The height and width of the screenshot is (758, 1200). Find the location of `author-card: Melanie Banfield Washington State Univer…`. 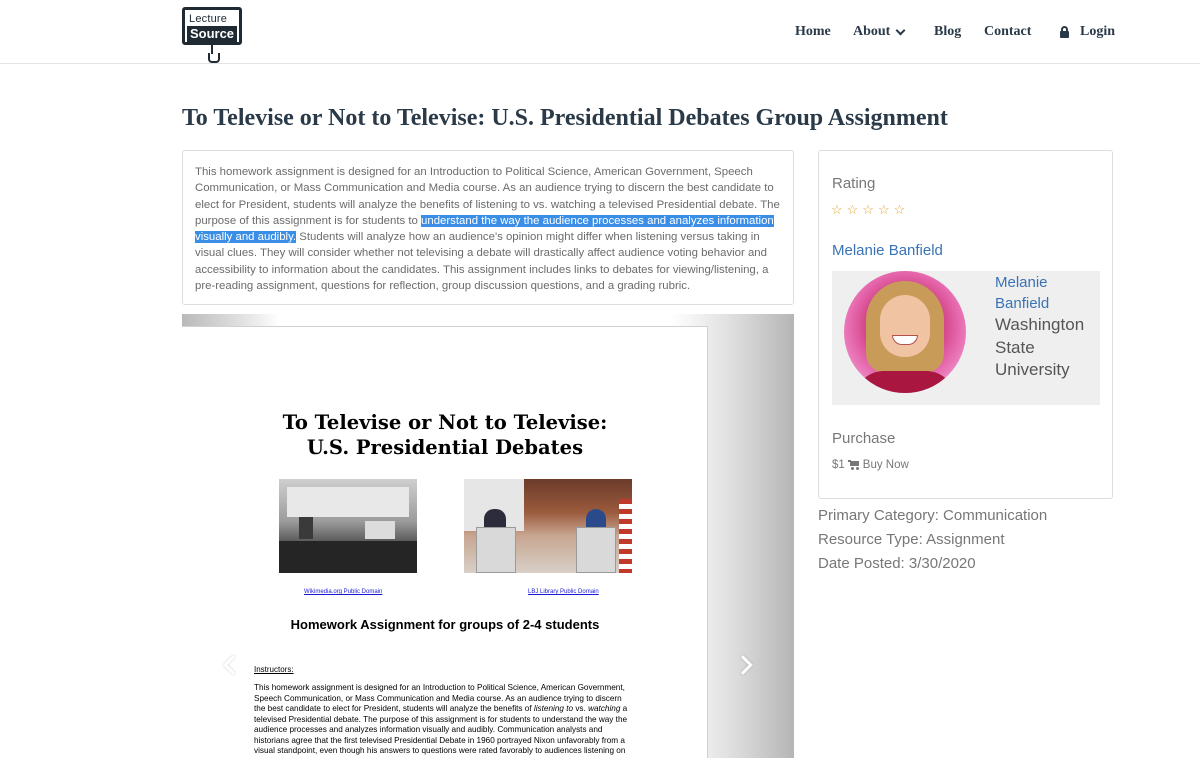

author-card: Melanie Banfield Washington State Univer… is located at coordinates (966, 338).